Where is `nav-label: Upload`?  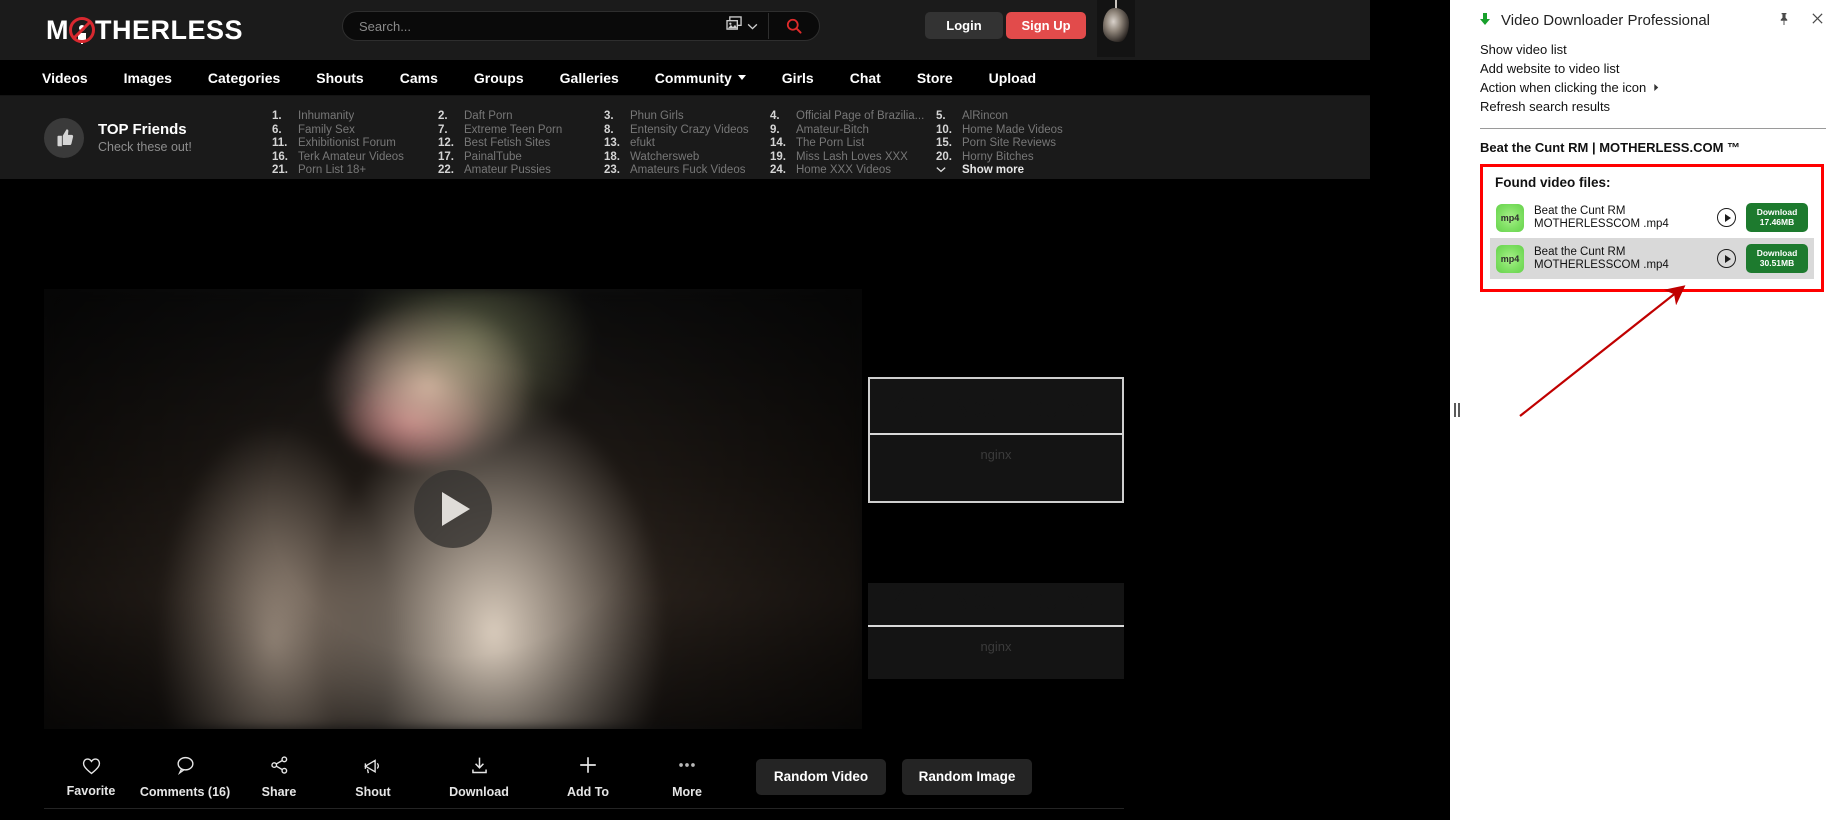
nav-label: Upload is located at coordinates (1012, 77).